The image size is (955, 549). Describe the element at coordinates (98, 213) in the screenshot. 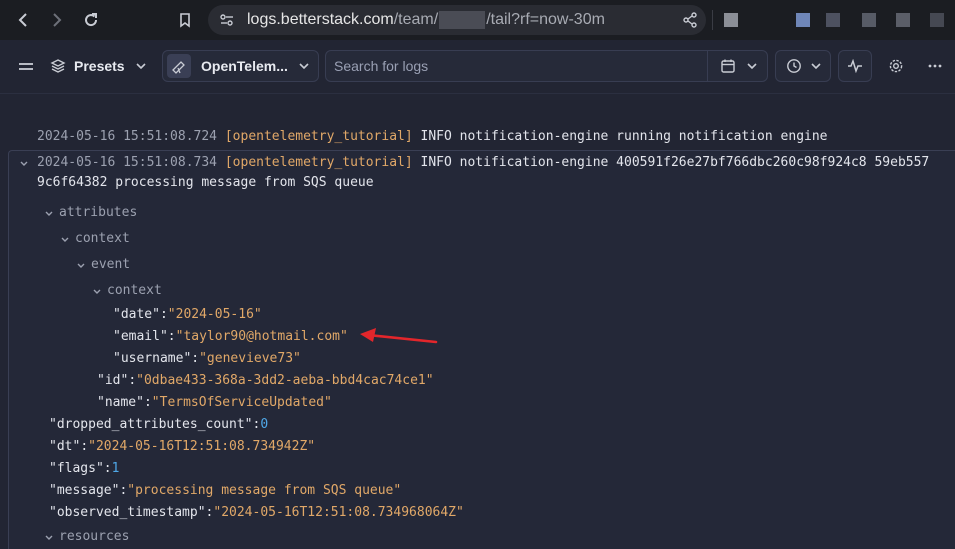

I see `tree-node-attributes: attributes` at that location.